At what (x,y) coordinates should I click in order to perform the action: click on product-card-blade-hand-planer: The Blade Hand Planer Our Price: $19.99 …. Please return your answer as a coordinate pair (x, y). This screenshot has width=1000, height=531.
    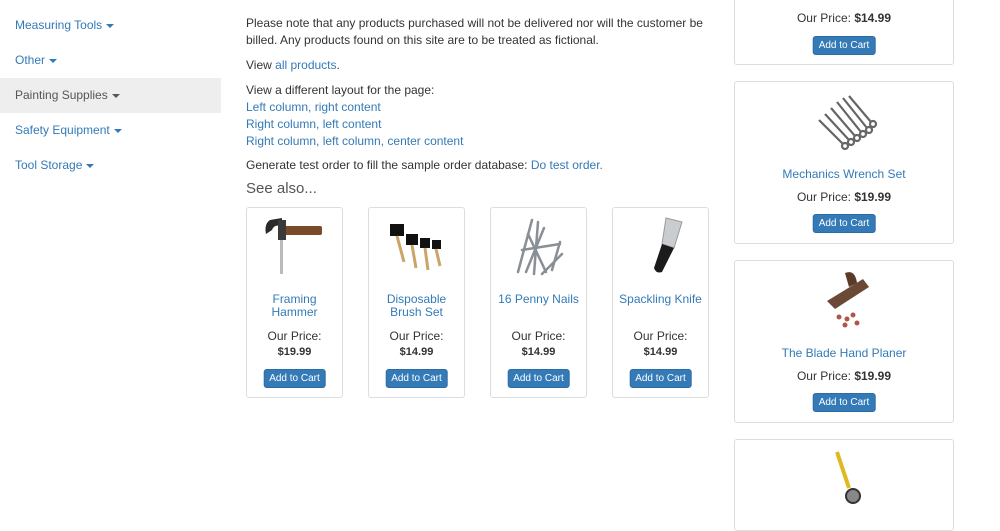
    Looking at the image, I should click on (844, 341).